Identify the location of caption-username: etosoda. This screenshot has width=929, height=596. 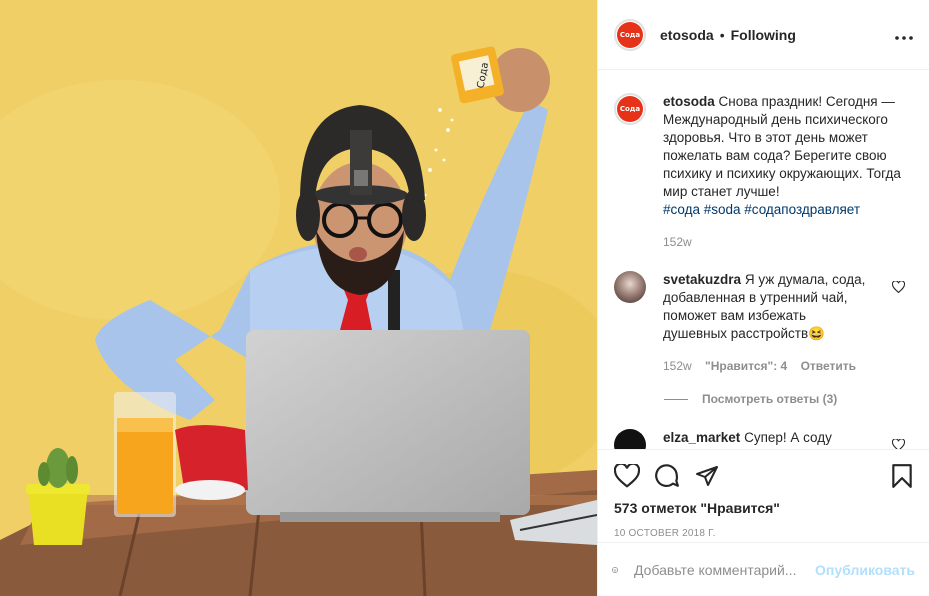
(689, 101).